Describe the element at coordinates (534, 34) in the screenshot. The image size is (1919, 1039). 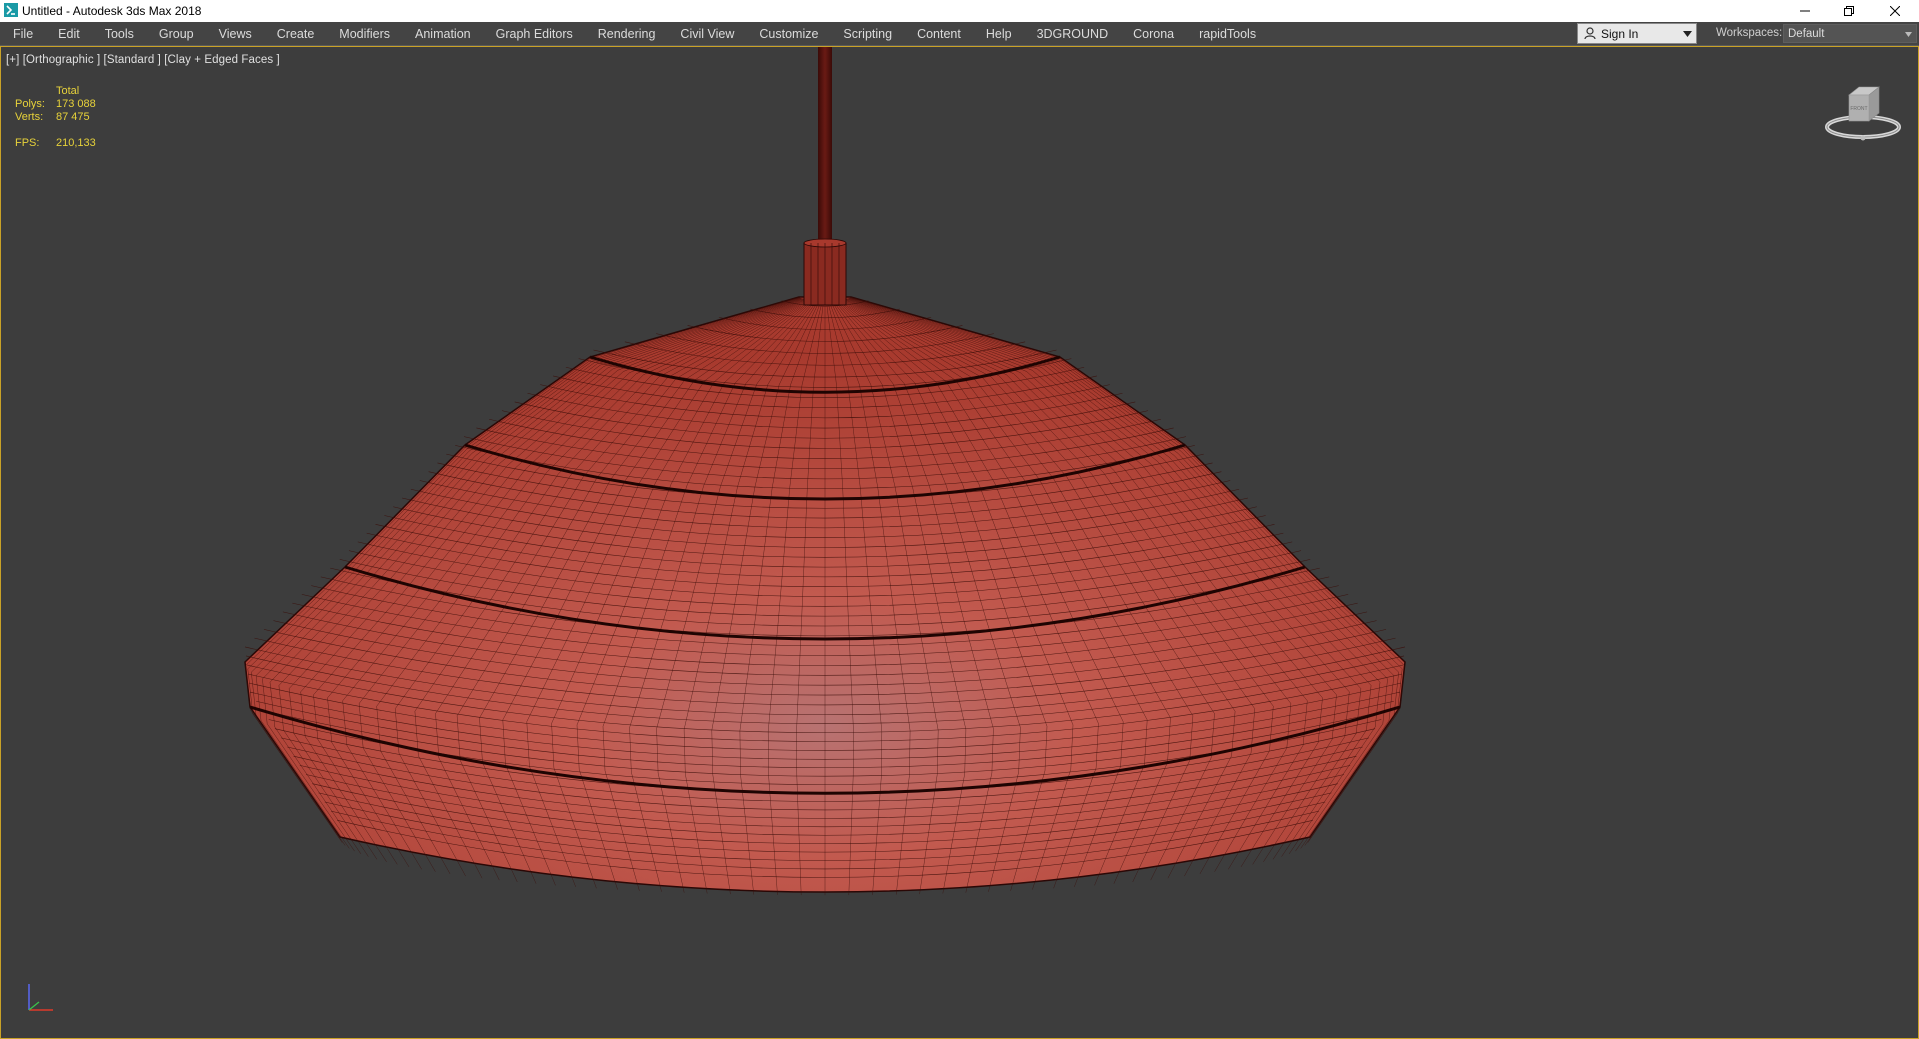
I see `menu-graph-editors: Graph Editors` at that location.